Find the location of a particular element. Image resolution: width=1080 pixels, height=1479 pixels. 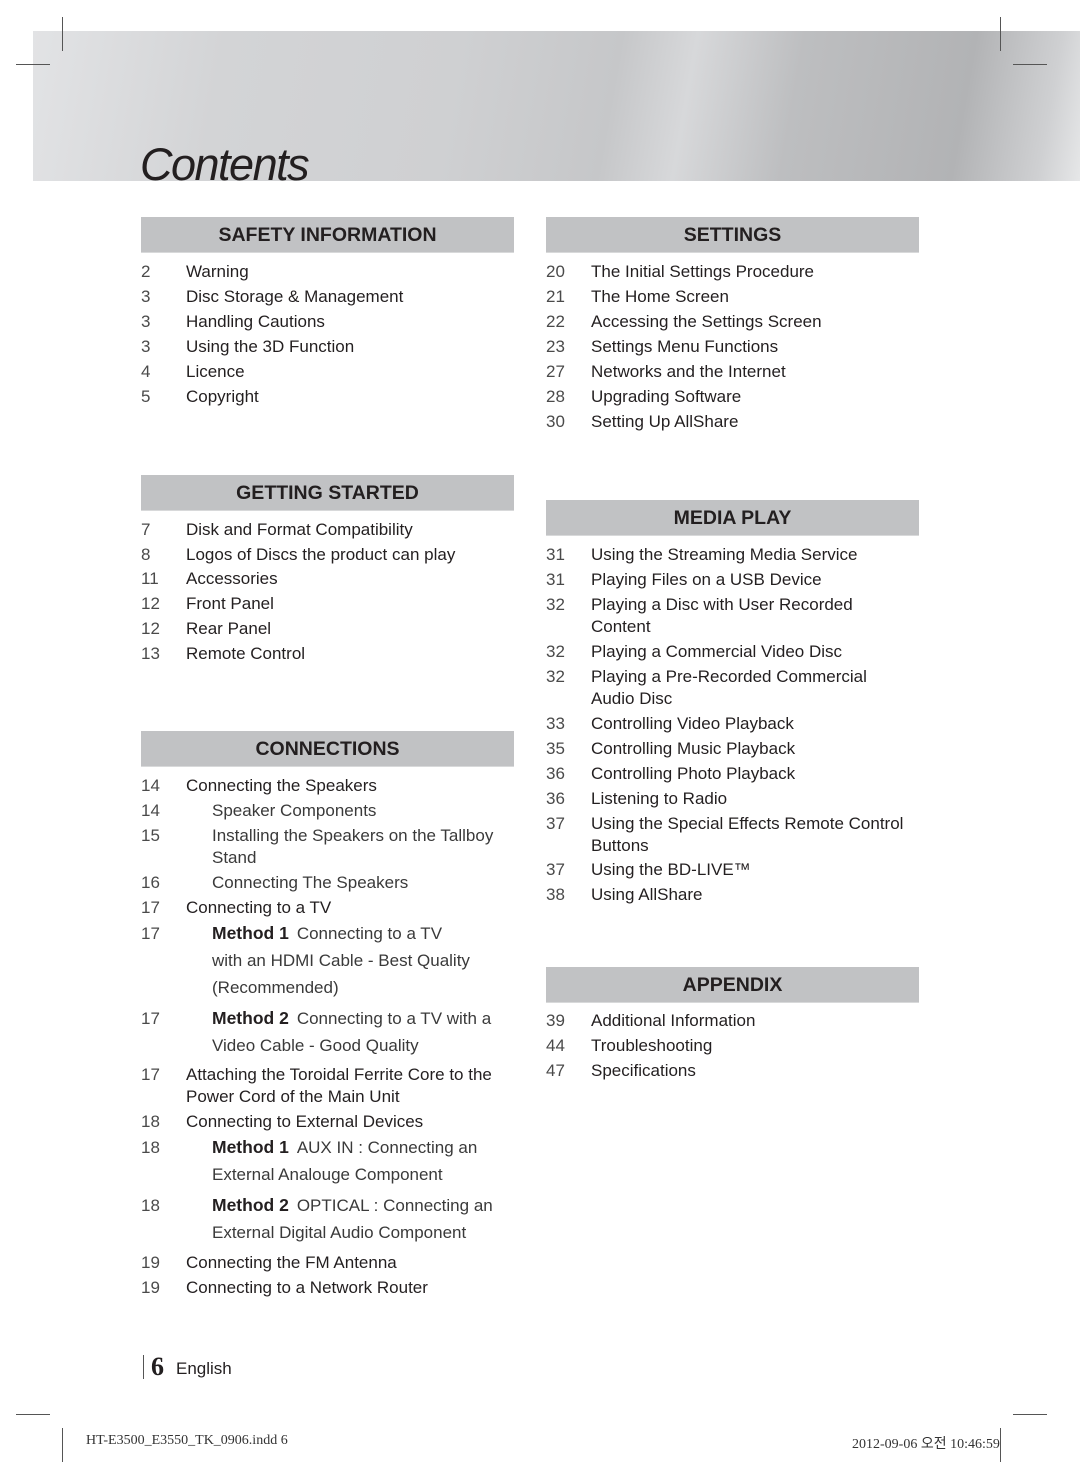

entry-title: Accessories is located at coordinates (232, 578).